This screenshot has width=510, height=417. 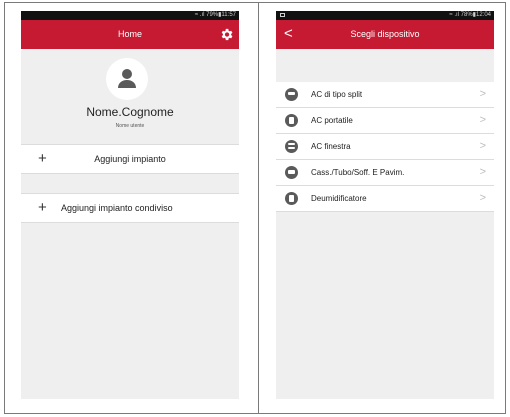 I want to click on window-ac-icon, so click(x=291, y=146).